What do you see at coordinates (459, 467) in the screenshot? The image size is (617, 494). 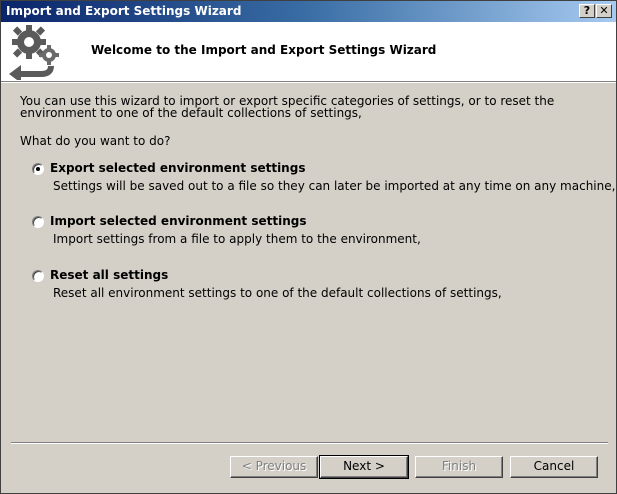 I see `finish-button: Finish` at bounding box center [459, 467].